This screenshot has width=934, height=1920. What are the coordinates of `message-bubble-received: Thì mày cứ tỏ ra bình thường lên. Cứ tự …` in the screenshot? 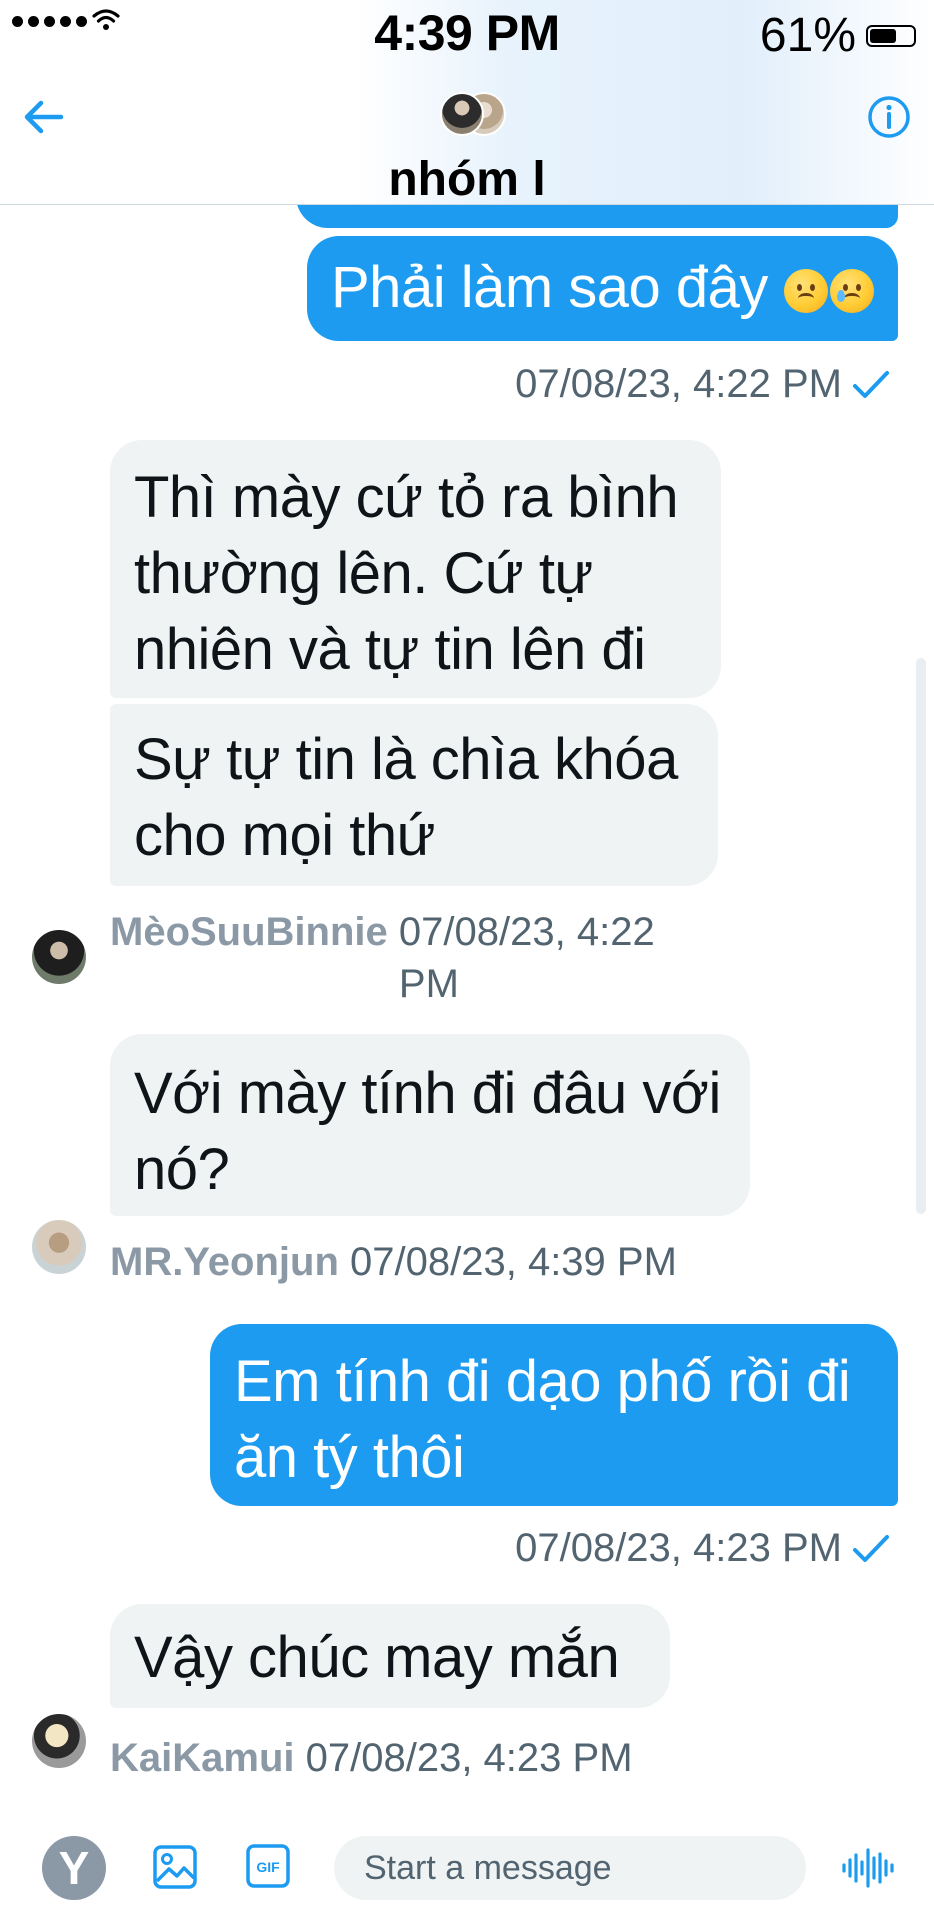 It's located at (415, 569).